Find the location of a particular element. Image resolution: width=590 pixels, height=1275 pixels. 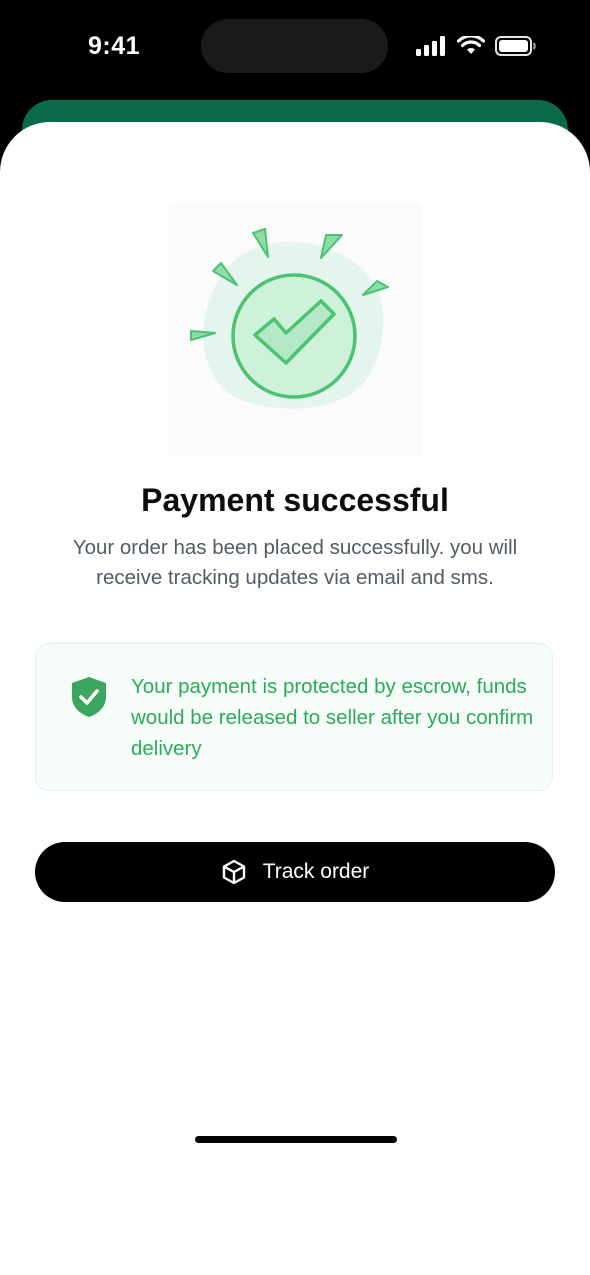

success-illustration is located at coordinates (295, 329).